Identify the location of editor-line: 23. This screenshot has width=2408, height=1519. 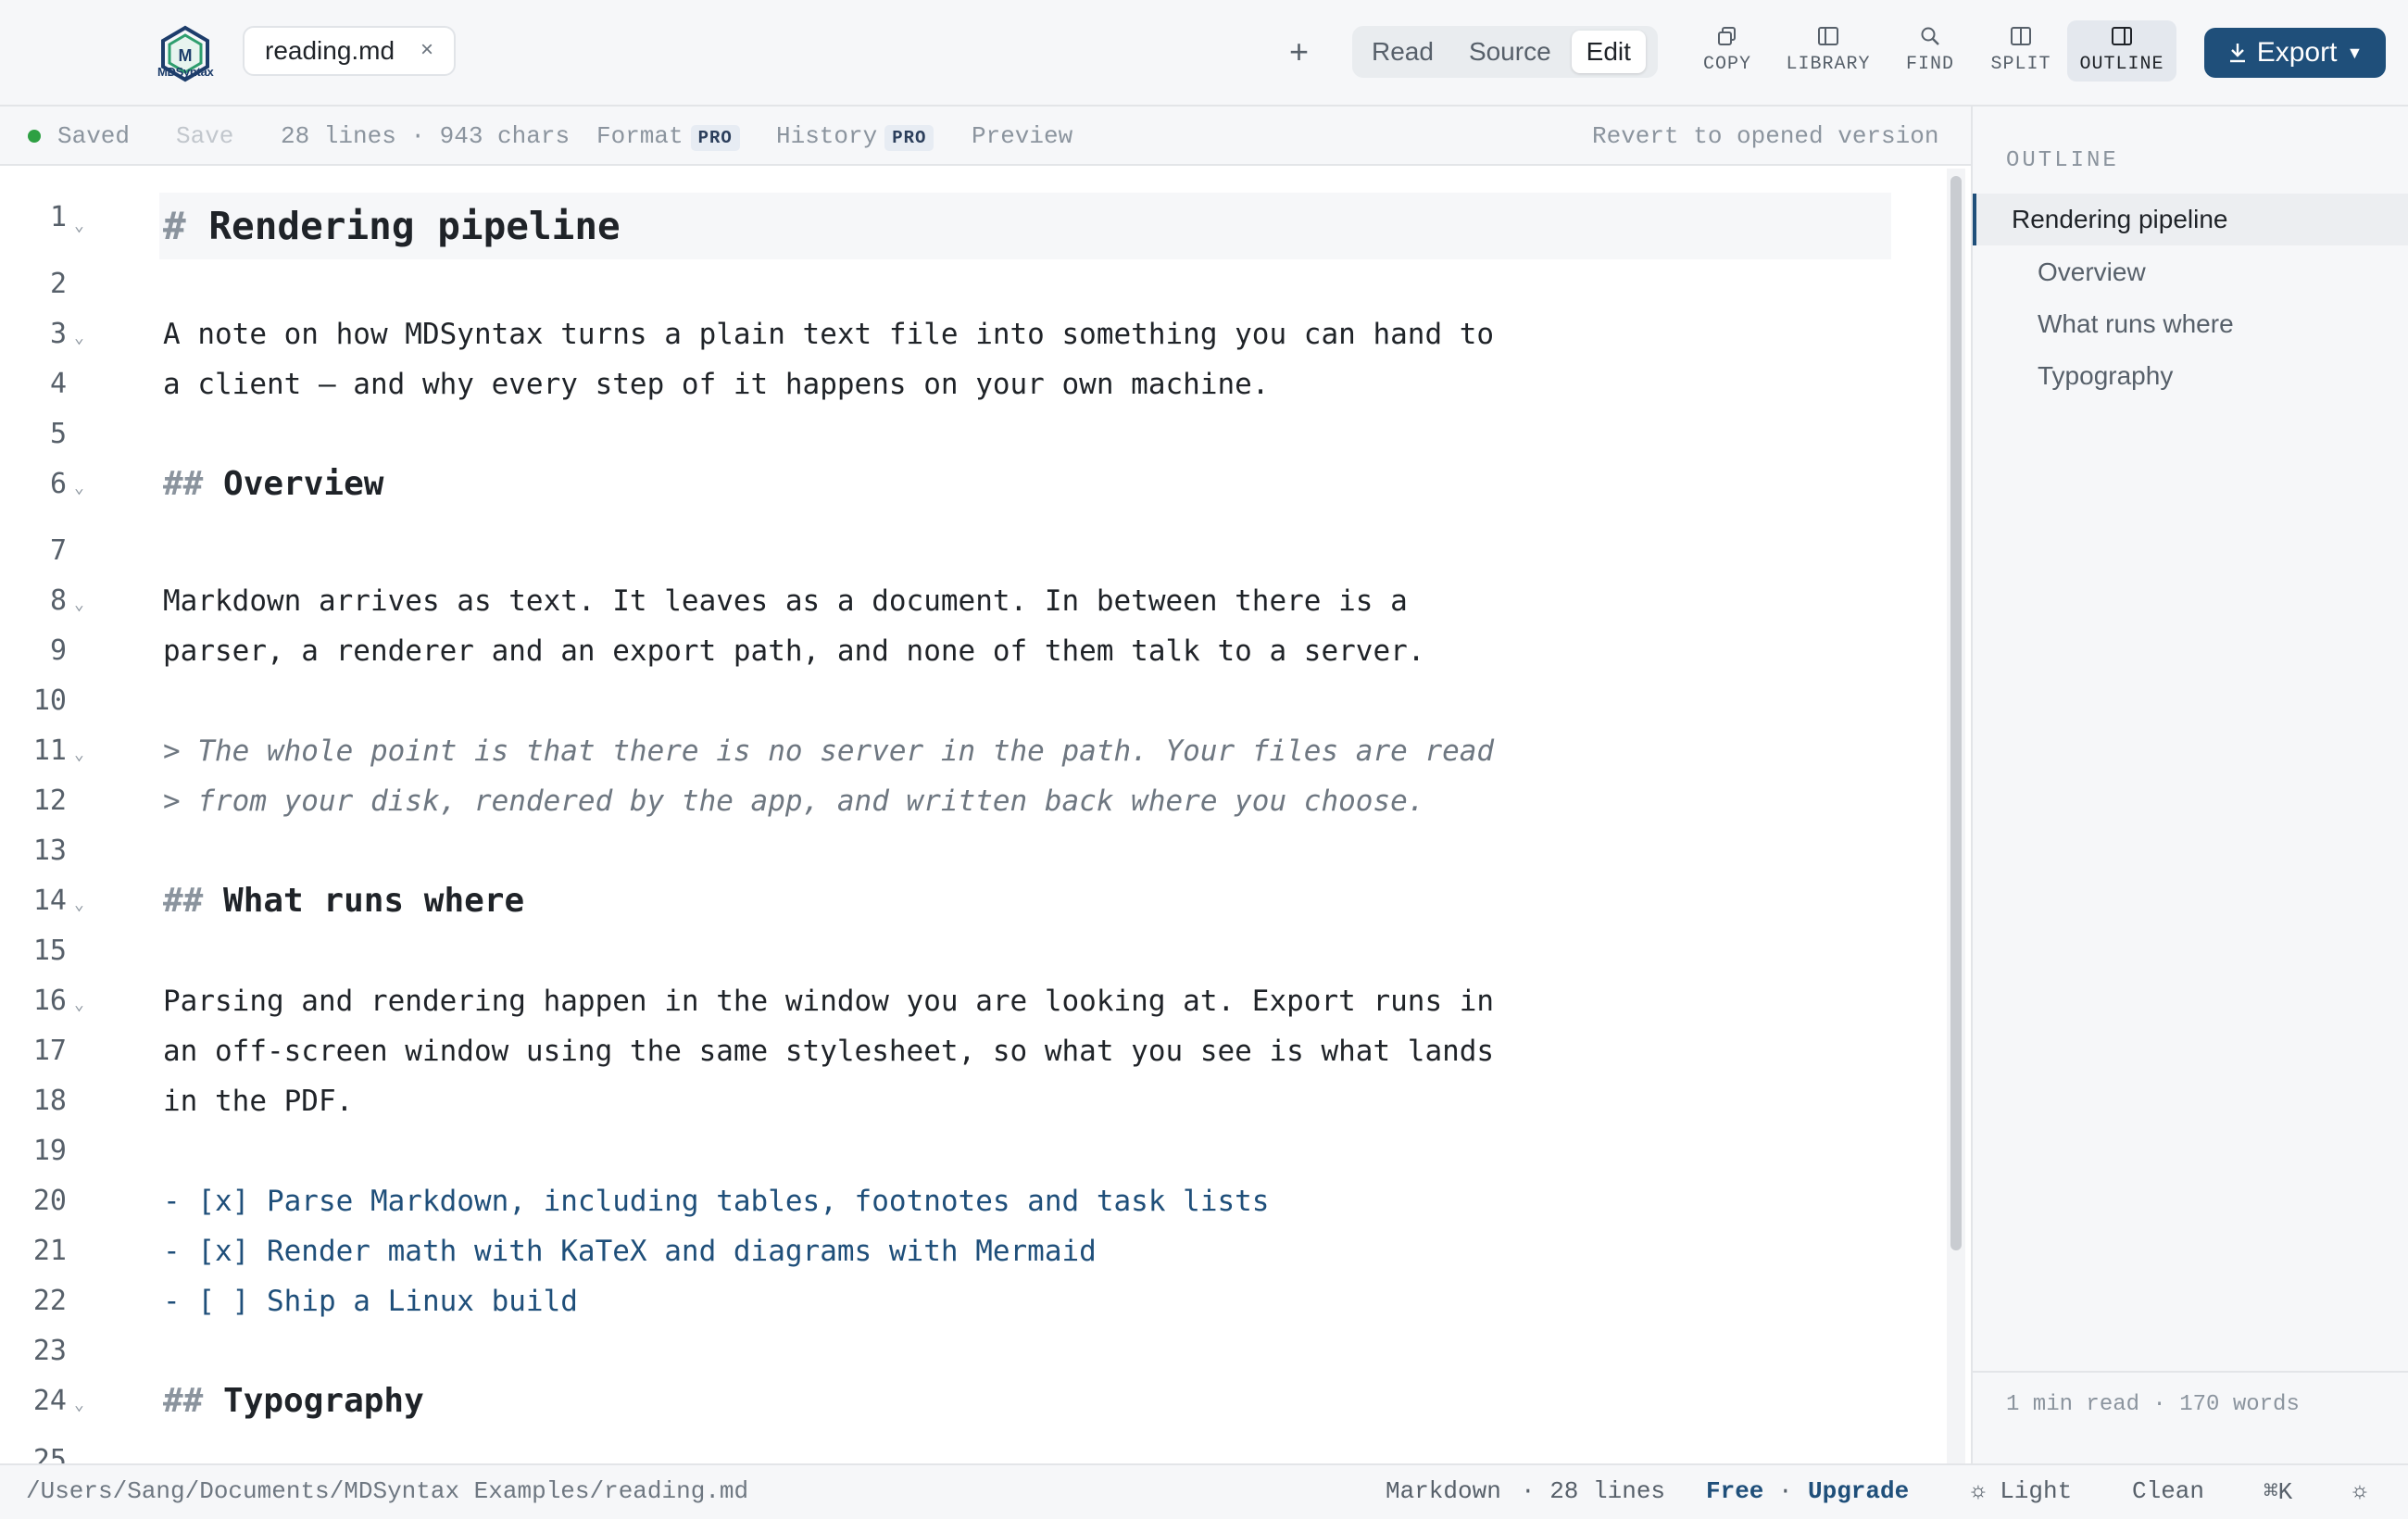
(954, 1351).